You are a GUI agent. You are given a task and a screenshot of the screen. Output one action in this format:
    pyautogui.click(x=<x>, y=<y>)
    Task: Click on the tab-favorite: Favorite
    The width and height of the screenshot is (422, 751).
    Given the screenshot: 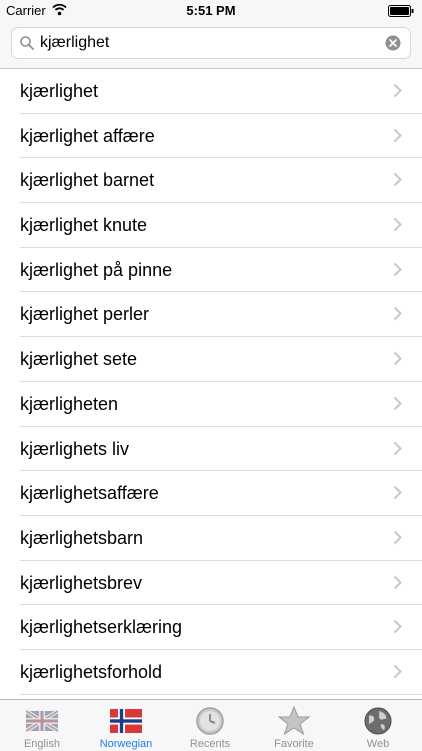 What is the action you would take?
    pyautogui.click(x=294, y=725)
    